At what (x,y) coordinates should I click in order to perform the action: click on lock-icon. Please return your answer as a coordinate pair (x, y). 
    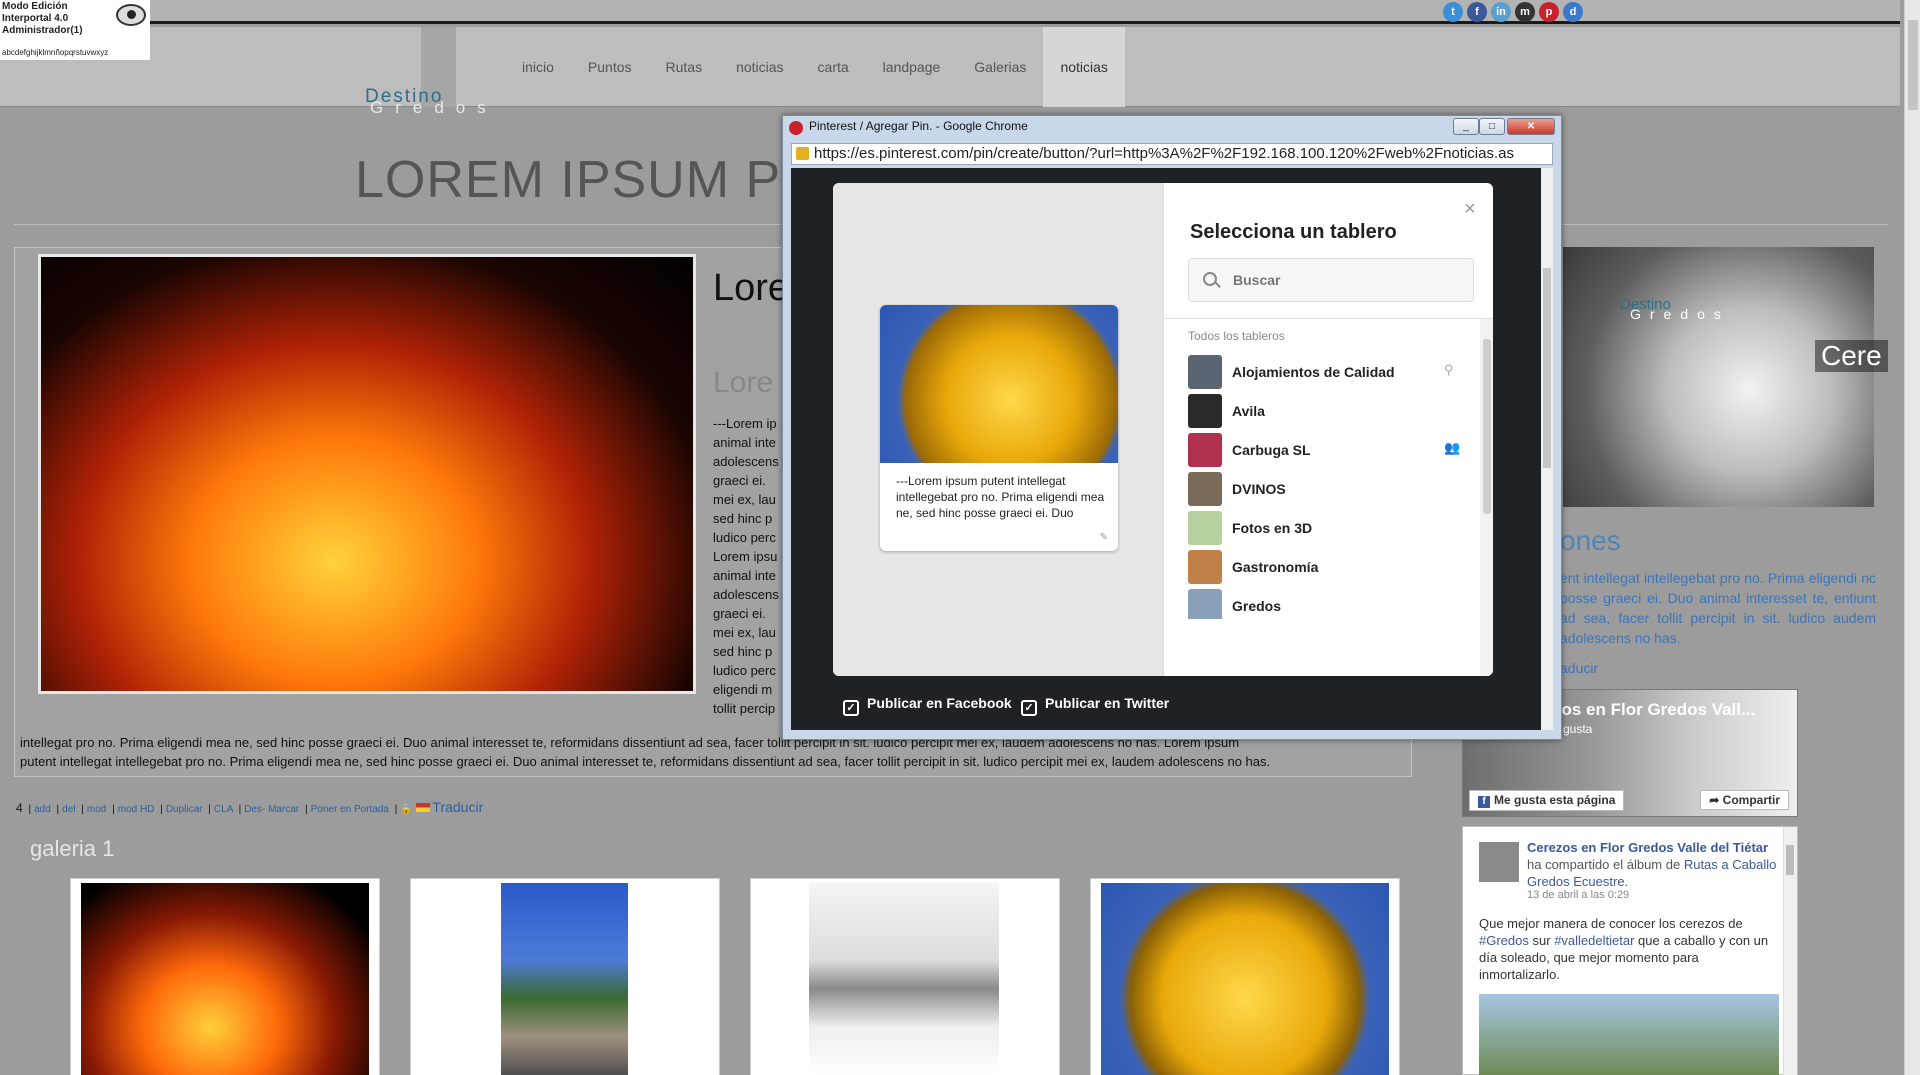
    Looking at the image, I should click on (802, 153).